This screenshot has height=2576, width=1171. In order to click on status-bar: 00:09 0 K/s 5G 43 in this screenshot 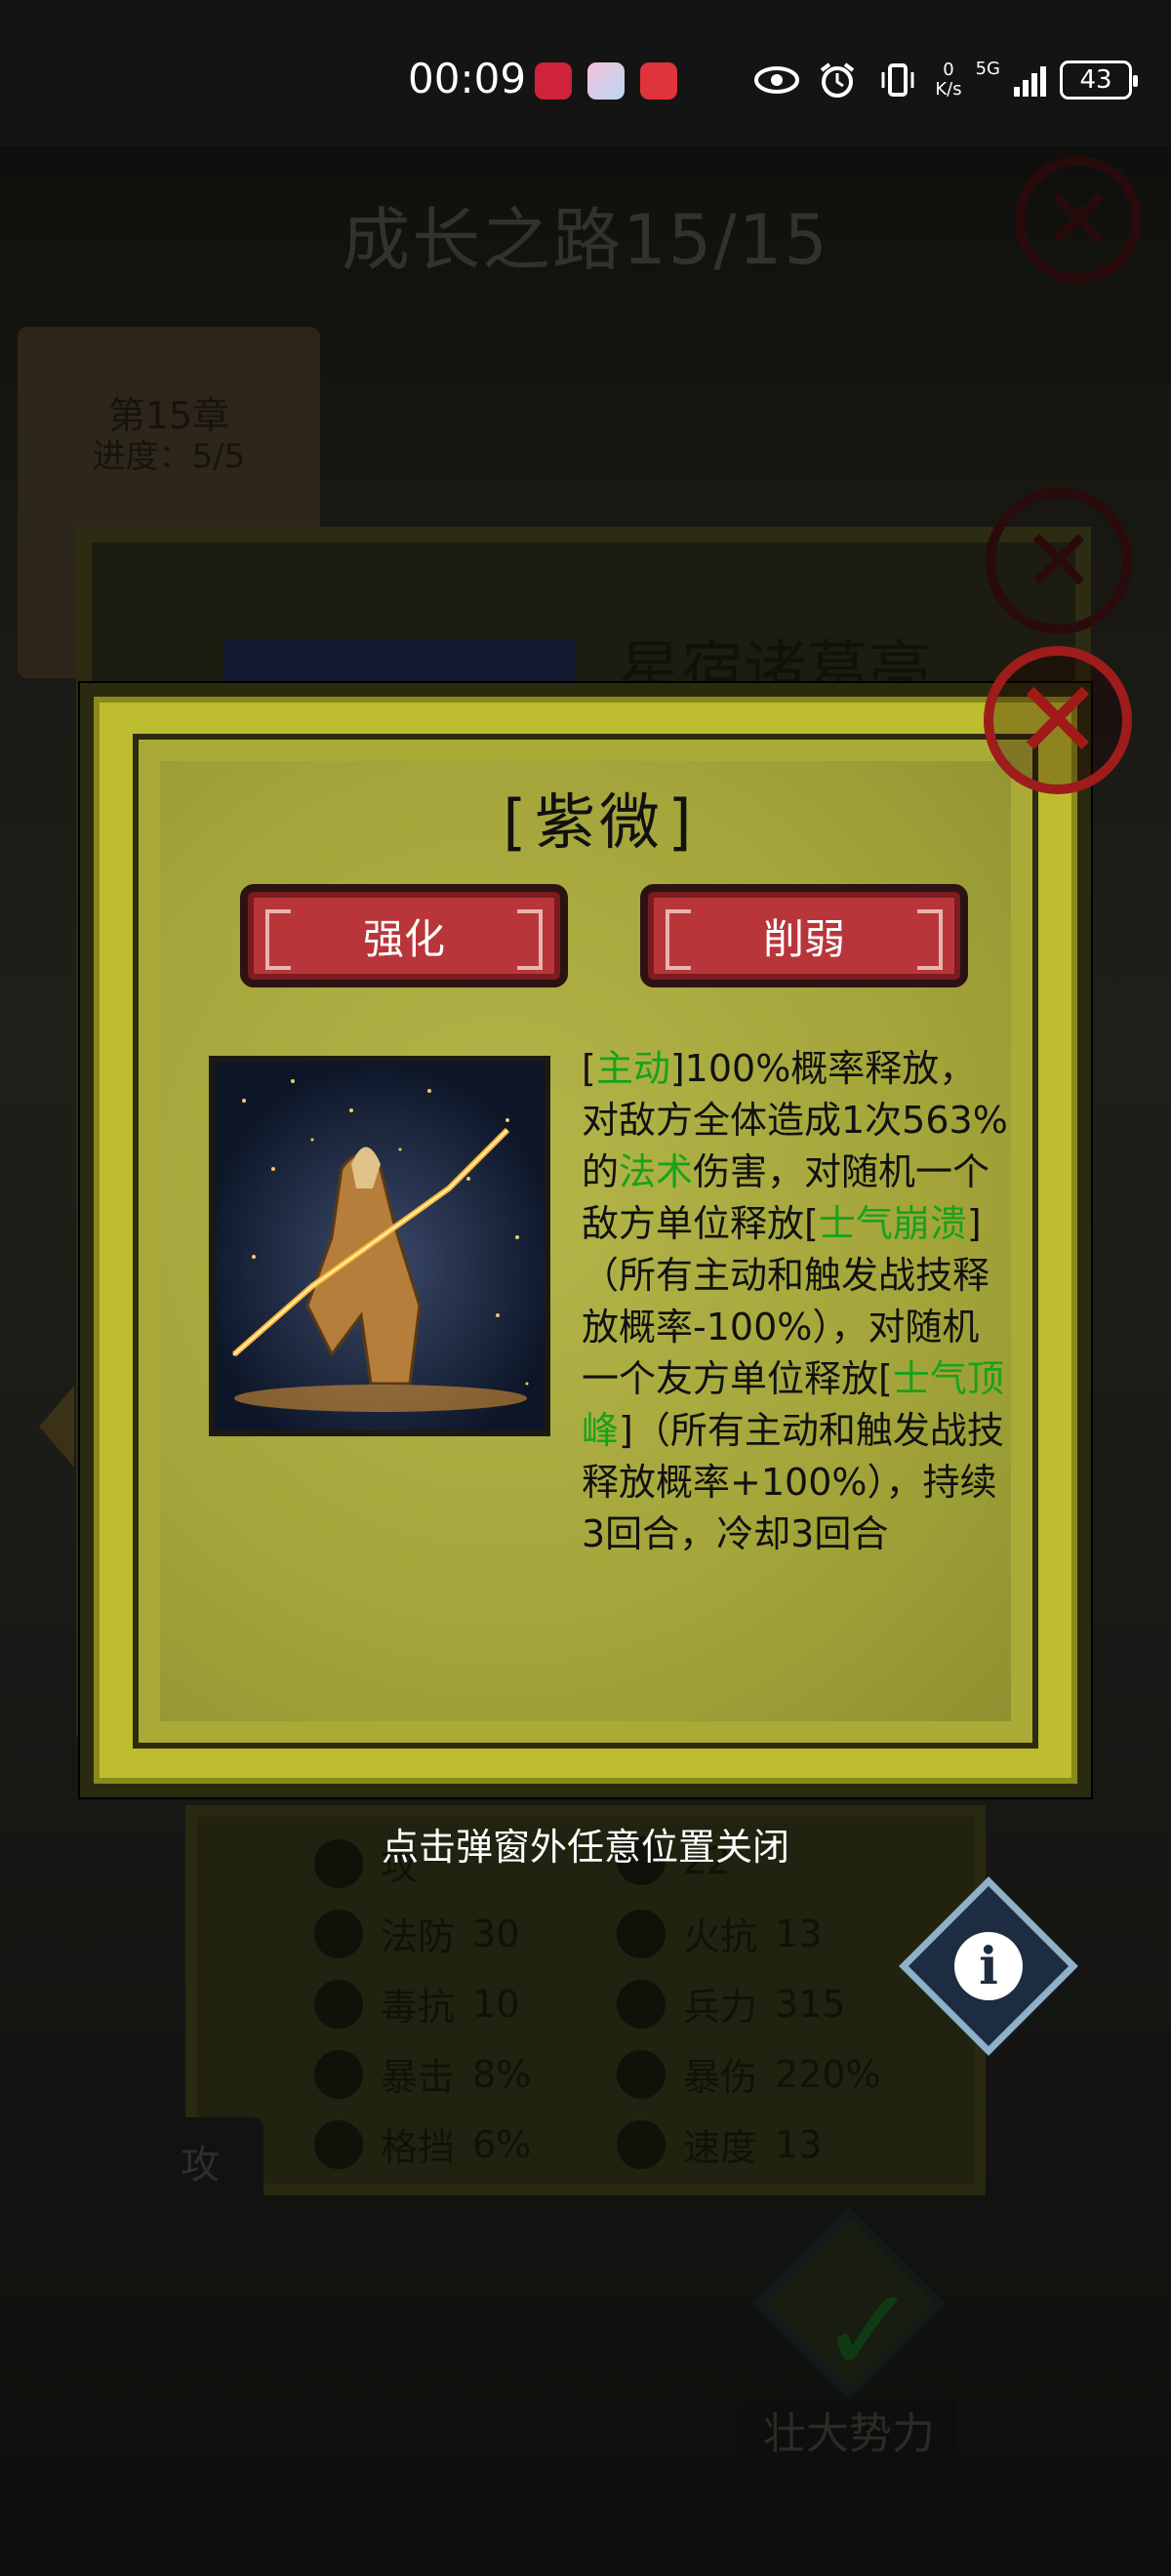, I will do `click(585, 73)`.